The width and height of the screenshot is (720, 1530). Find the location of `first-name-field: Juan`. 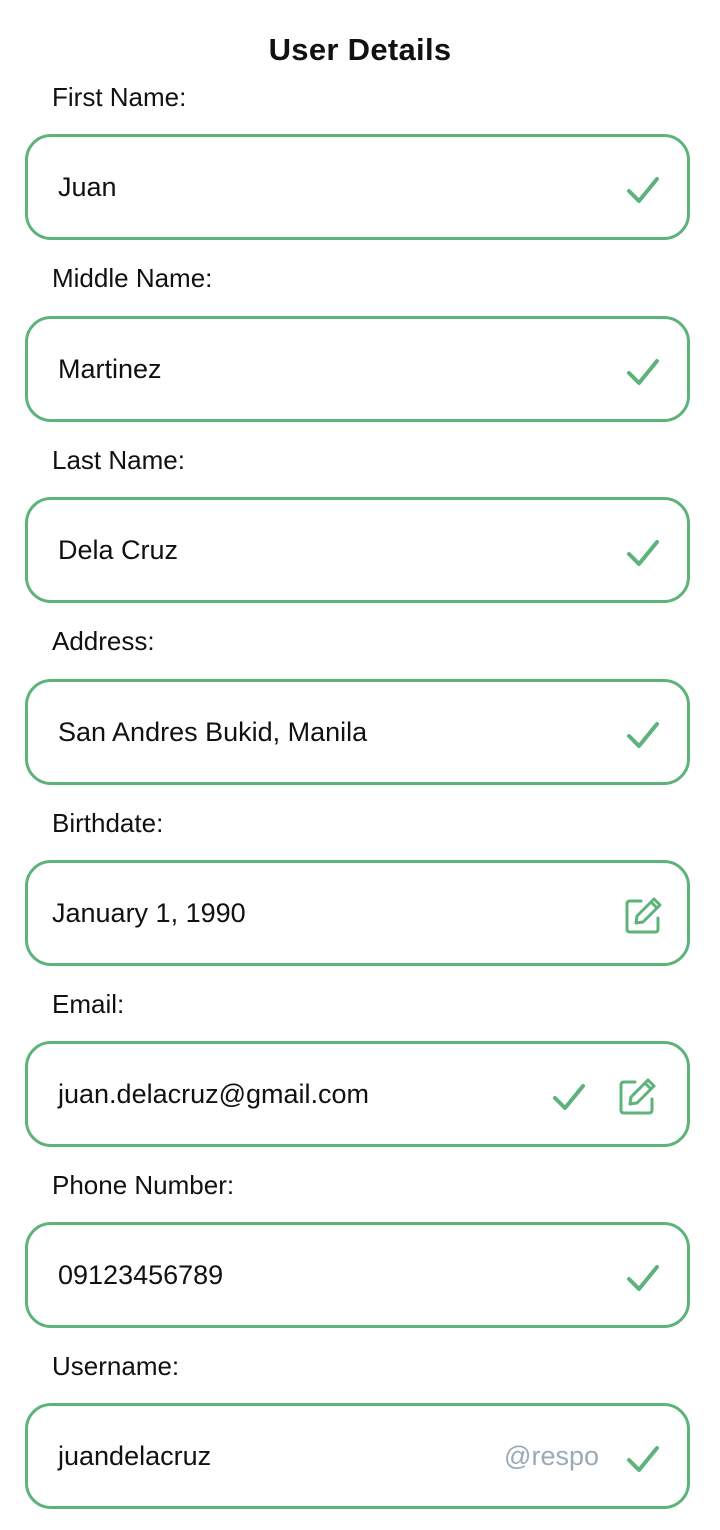

first-name-field: Juan is located at coordinates (357, 187).